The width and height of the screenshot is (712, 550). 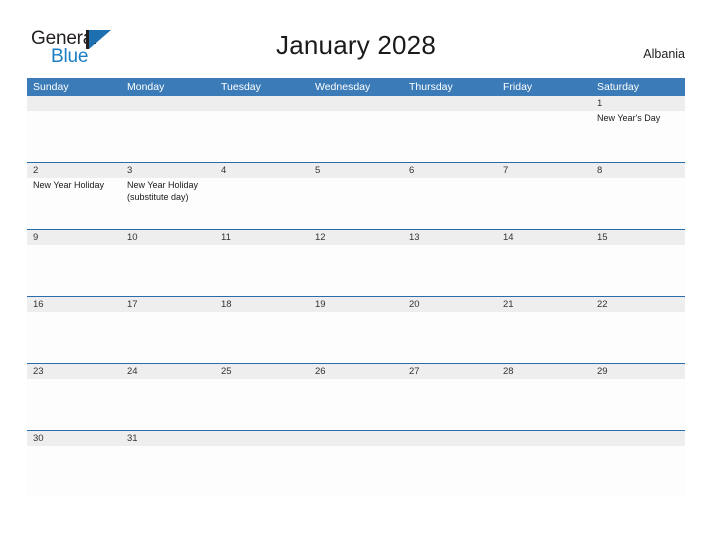 What do you see at coordinates (638, 237) in the screenshot?
I see `day-number: 15` at bounding box center [638, 237].